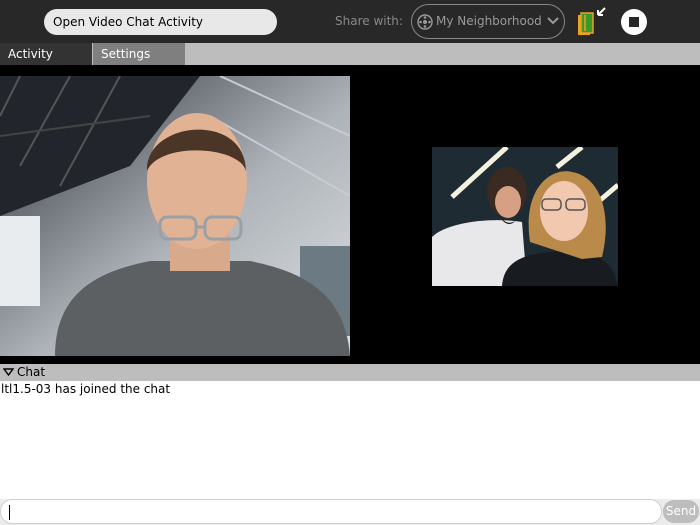 Image resolution: width=700 pixels, height=525 pixels. I want to click on chat-input, so click(331, 511).